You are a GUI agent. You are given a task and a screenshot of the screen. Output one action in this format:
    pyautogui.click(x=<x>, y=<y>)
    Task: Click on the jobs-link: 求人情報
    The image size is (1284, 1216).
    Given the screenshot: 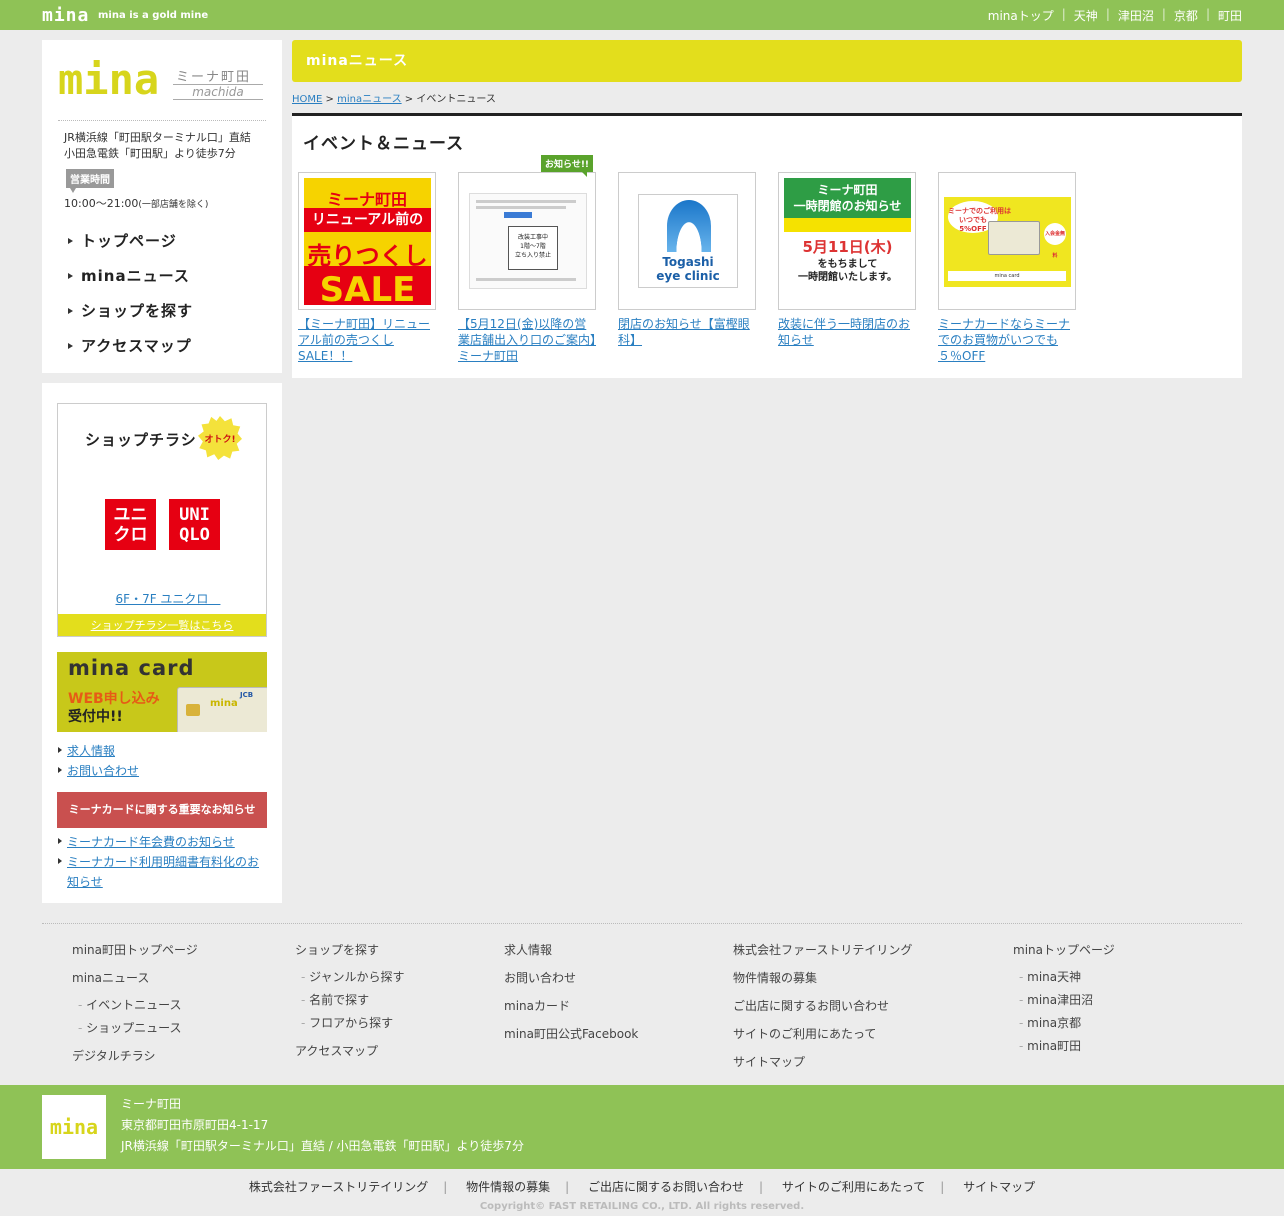 What is the action you would take?
    pyautogui.click(x=91, y=751)
    